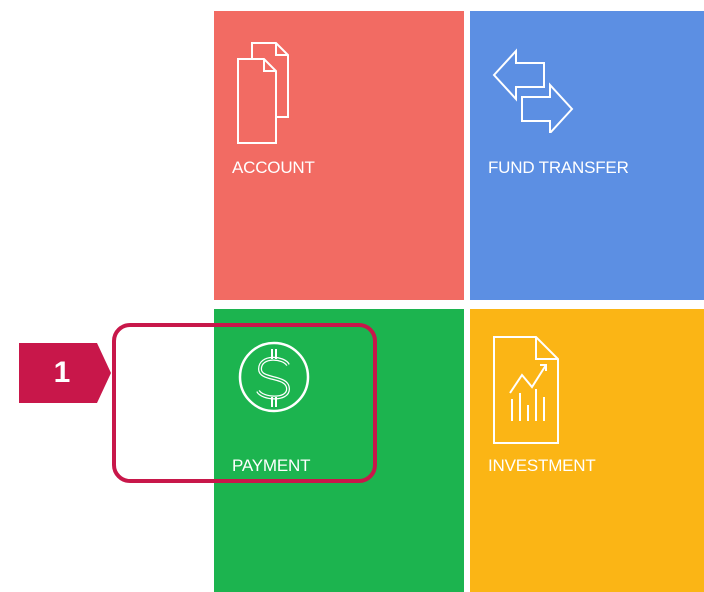 Image resolution: width=704 pixels, height=592 pixels. I want to click on dollar-icon, so click(276, 381).